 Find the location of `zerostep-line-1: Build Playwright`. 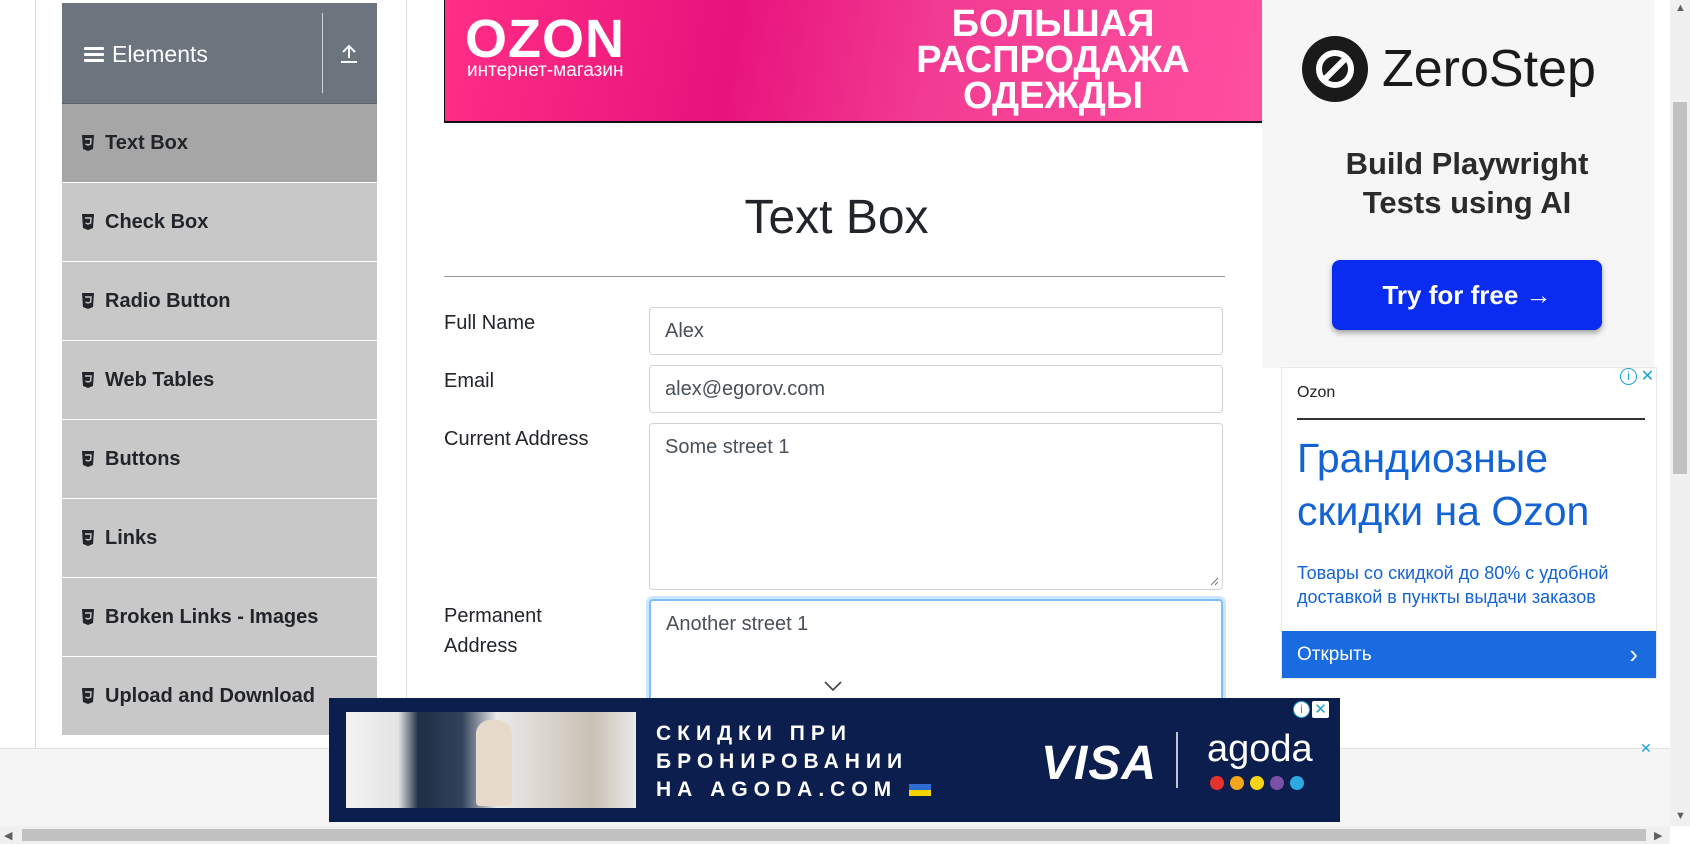

zerostep-line-1: Build Playwright is located at coordinates (1467, 163).